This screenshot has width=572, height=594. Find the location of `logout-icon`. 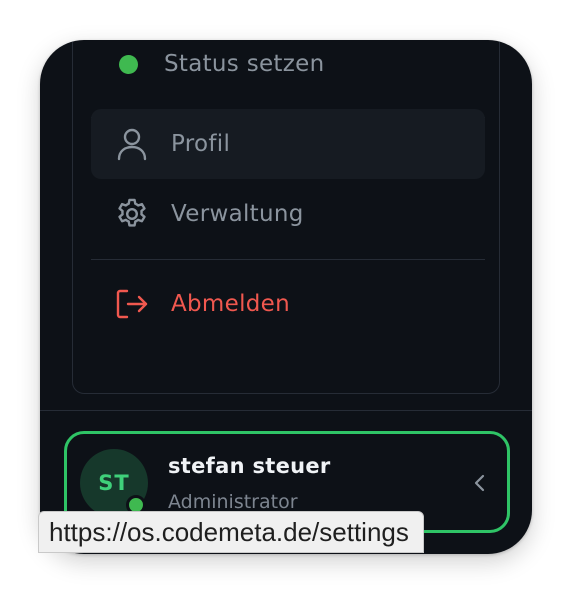

logout-icon is located at coordinates (132, 304).